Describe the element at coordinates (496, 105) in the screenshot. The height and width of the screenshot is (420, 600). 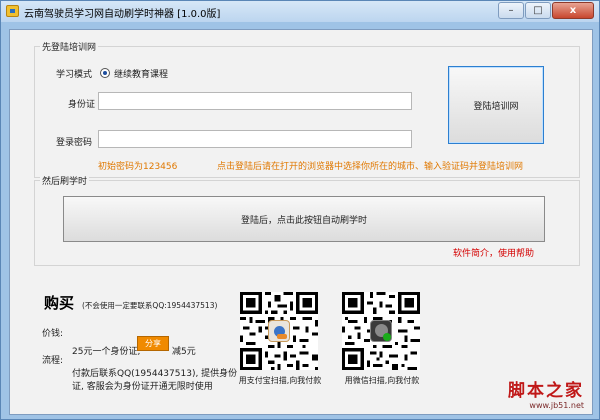
I see `login-site-button: 登陆培训网` at that location.